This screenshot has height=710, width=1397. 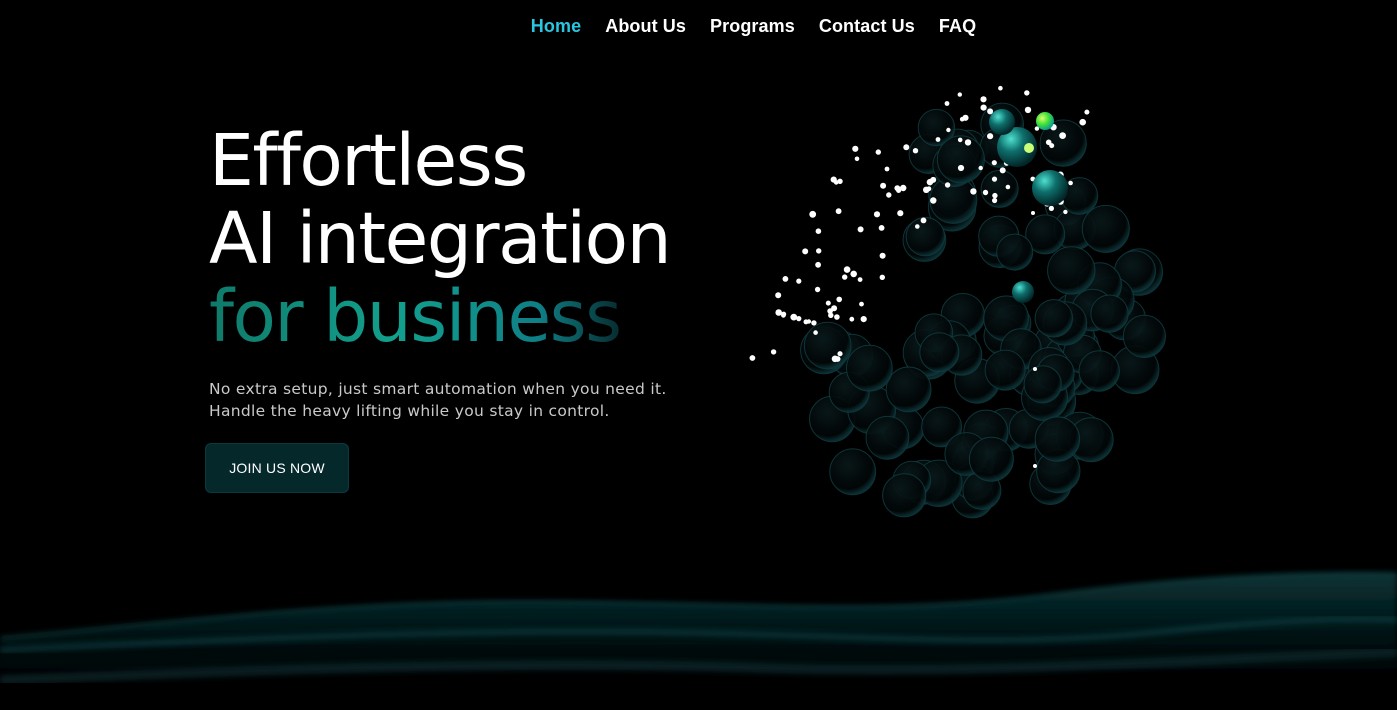 What do you see at coordinates (277, 468) in the screenshot?
I see `join-us-now-button: JOIN US NOW` at bounding box center [277, 468].